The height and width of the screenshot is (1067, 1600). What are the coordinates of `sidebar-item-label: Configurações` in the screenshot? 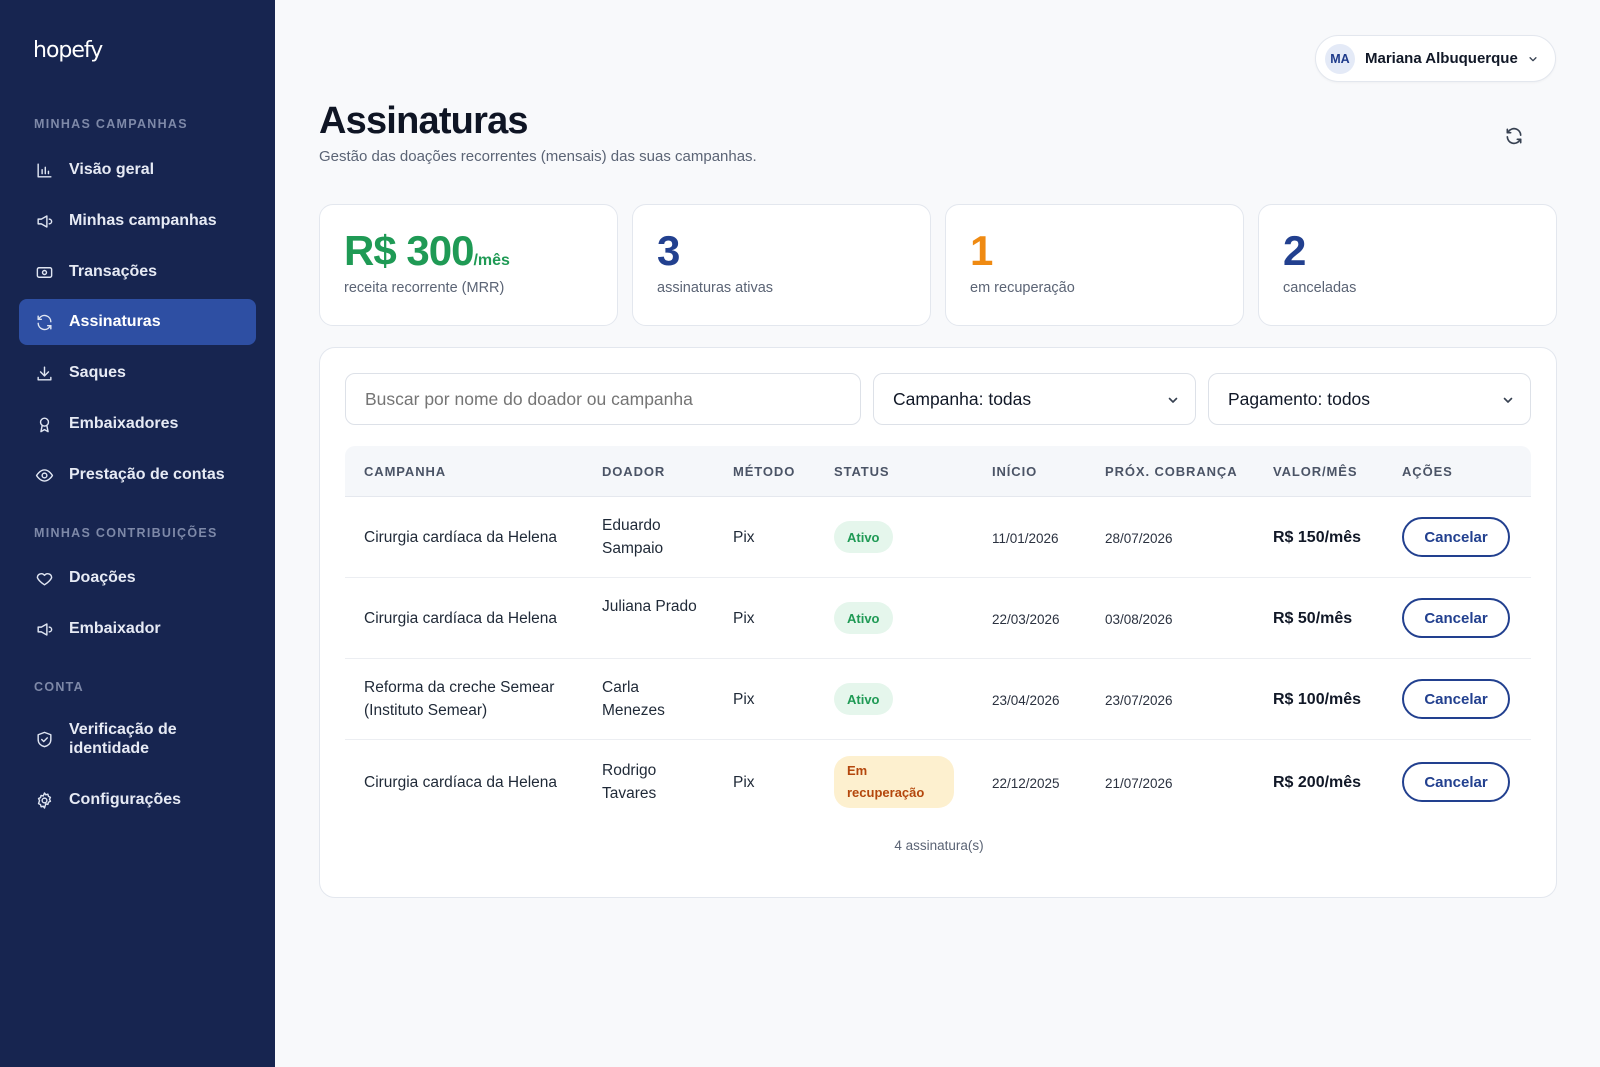 It's located at (125, 799).